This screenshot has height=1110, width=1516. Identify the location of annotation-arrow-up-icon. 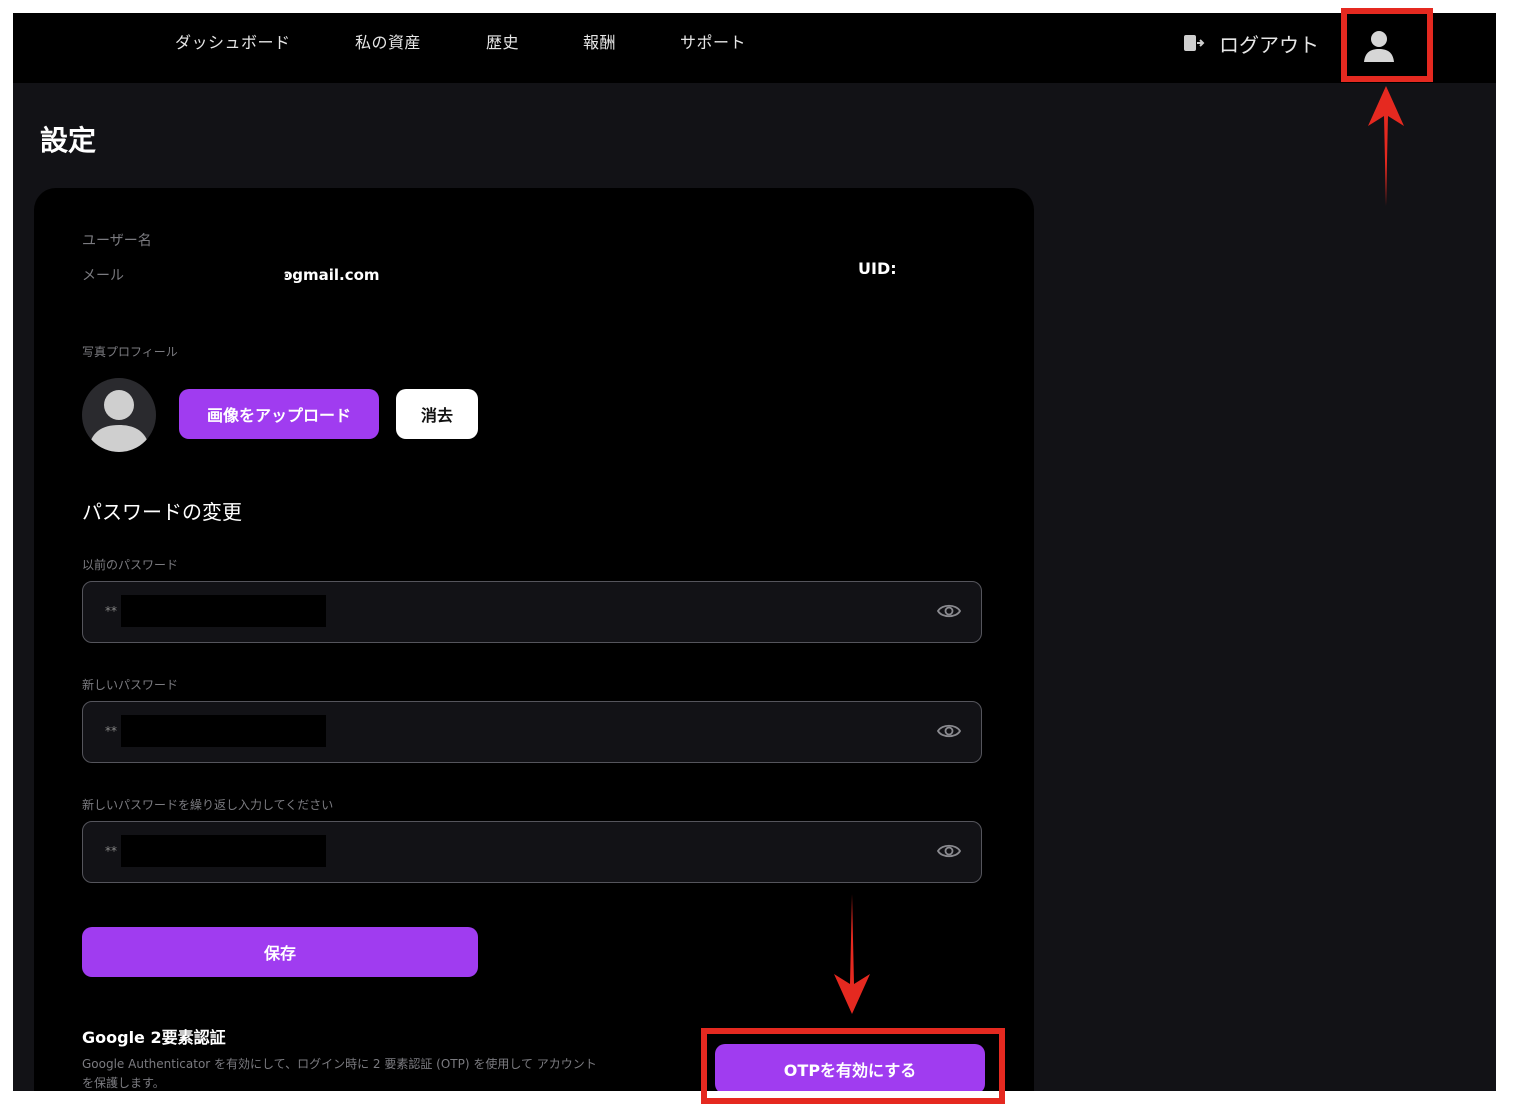
(1386, 146).